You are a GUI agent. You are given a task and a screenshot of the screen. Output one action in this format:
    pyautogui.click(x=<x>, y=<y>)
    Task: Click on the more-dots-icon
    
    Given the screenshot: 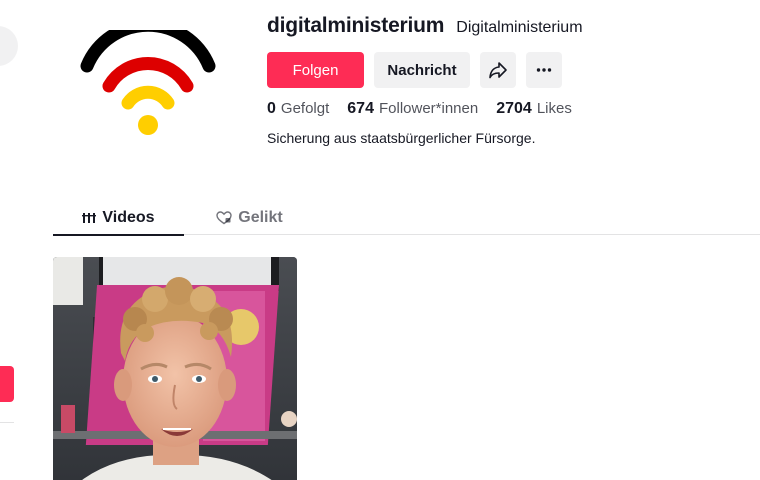 What is the action you would take?
    pyautogui.click(x=544, y=70)
    